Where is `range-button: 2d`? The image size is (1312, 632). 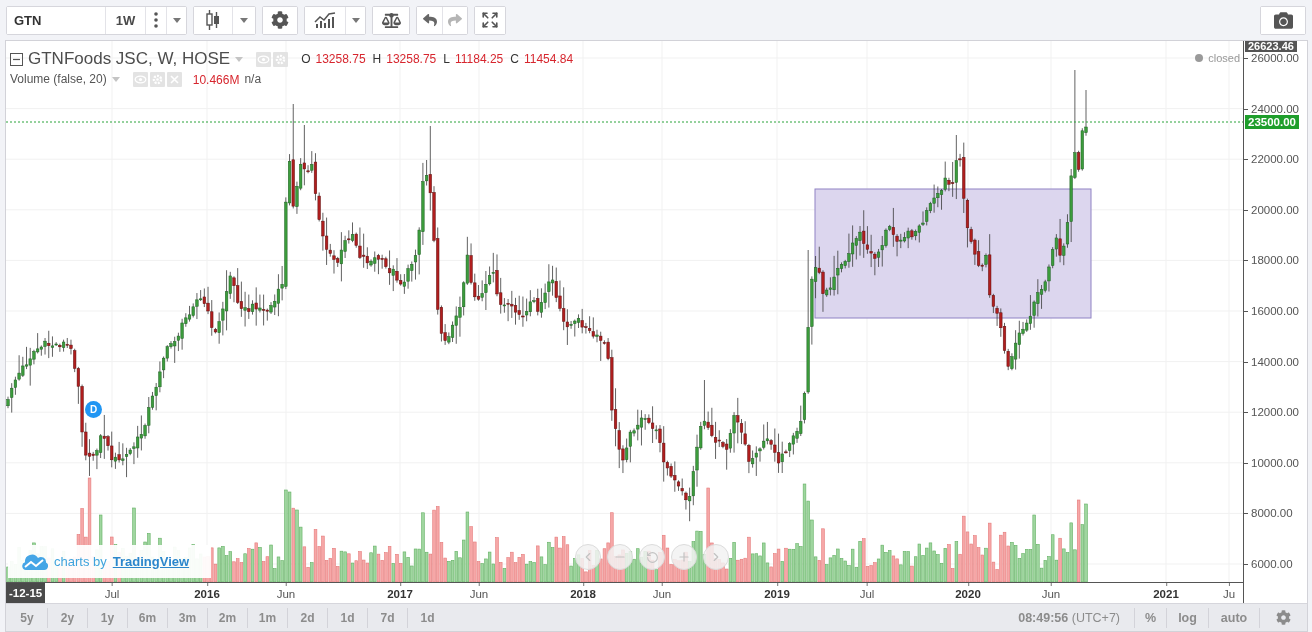
range-button: 2d is located at coordinates (307, 617).